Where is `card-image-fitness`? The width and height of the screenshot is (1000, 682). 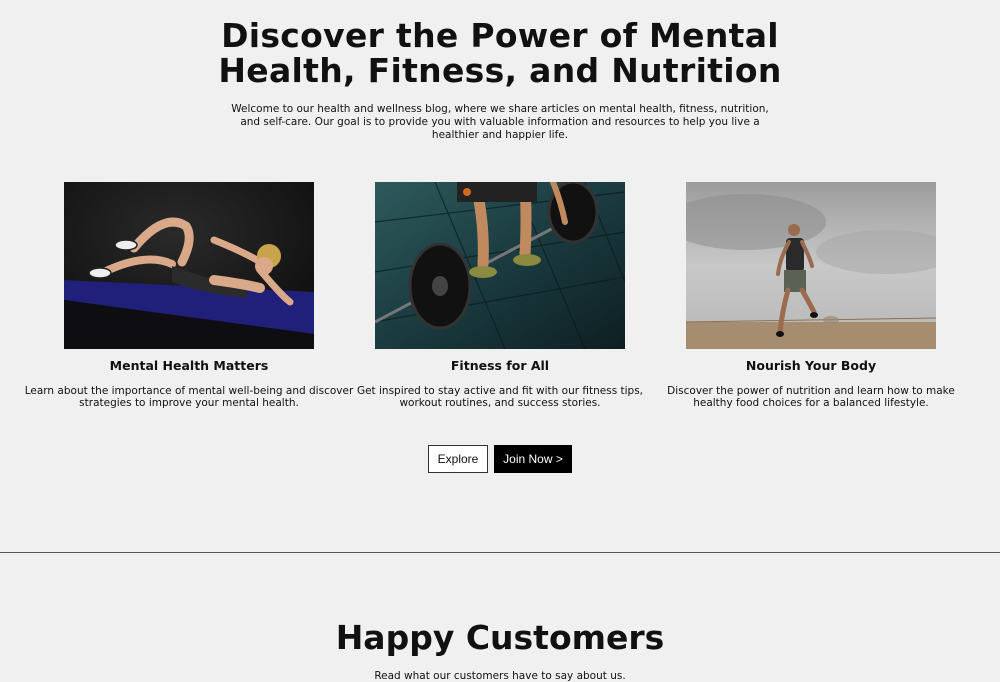 card-image-fitness is located at coordinates (500, 265).